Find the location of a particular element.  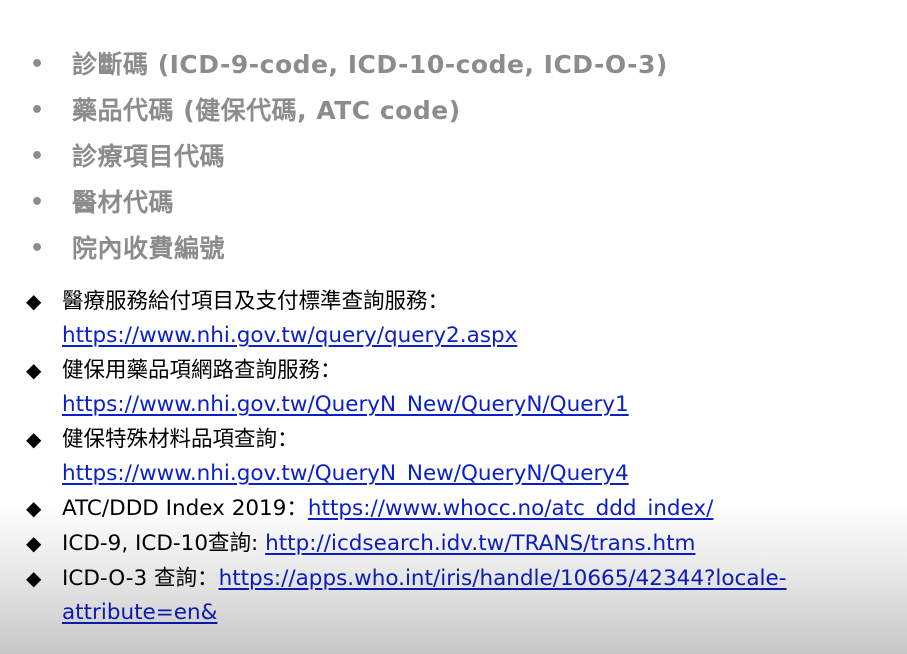

item-text: 醫材代碼 is located at coordinates (123, 202).